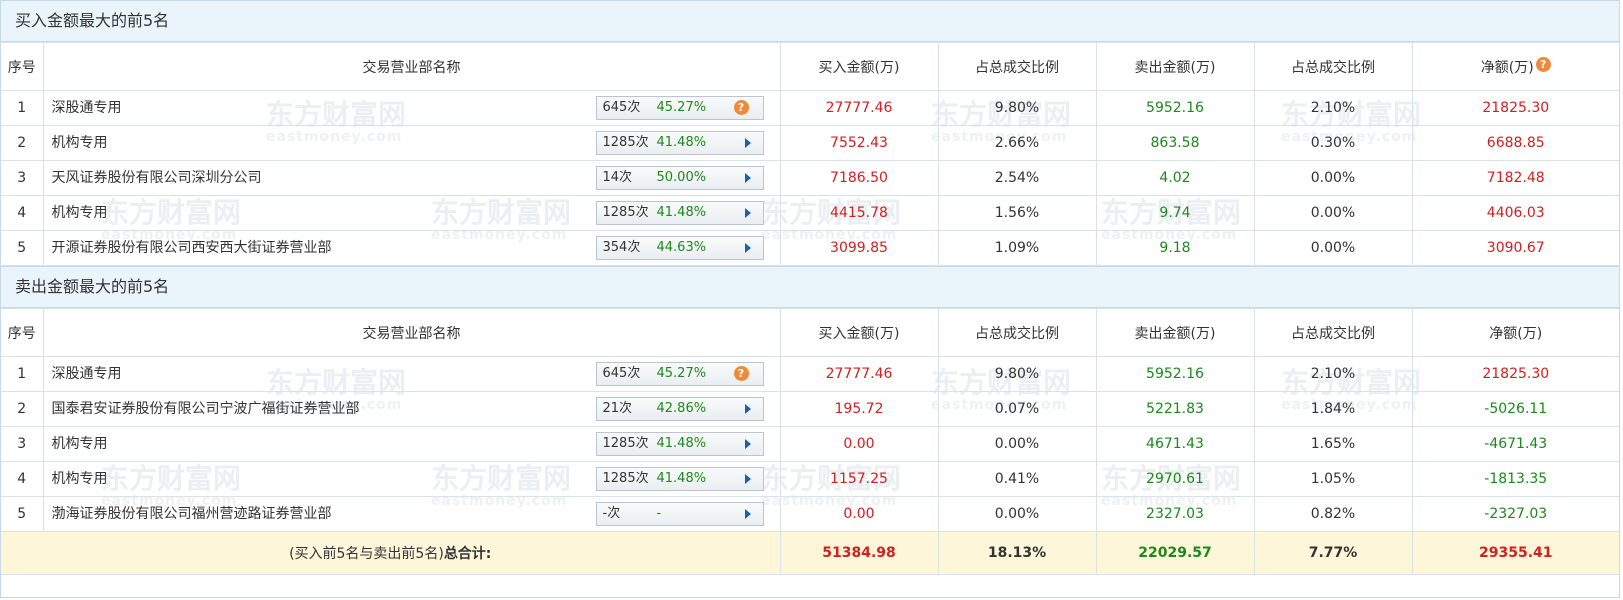  Describe the element at coordinates (659, 513) in the screenshot. I see `branch-success-rate: -` at that location.